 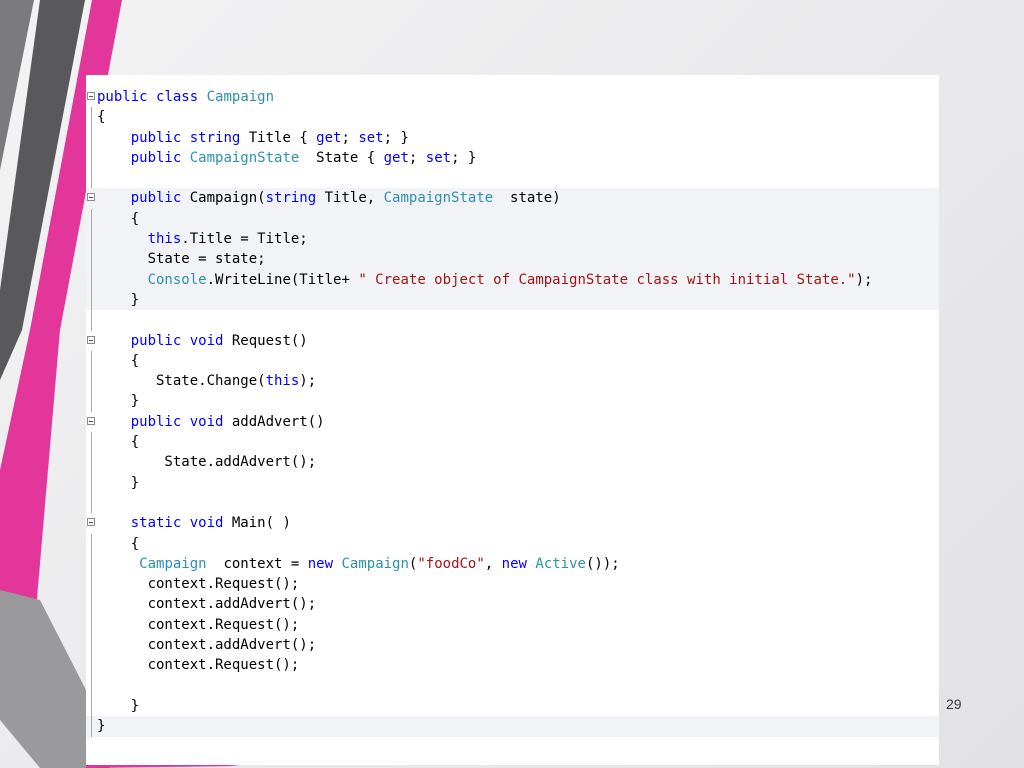 What do you see at coordinates (512, 97) in the screenshot?
I see `code-line: public class Campaign` at bounding box center [512, 97].